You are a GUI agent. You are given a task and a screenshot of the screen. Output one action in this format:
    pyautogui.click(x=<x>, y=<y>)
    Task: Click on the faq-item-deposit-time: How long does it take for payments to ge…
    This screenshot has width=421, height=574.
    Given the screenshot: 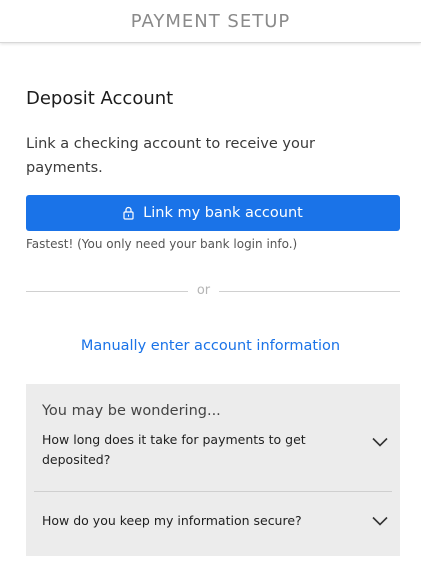 What is the action you would take?
    pyautogui.click(x=213, y=460)
    